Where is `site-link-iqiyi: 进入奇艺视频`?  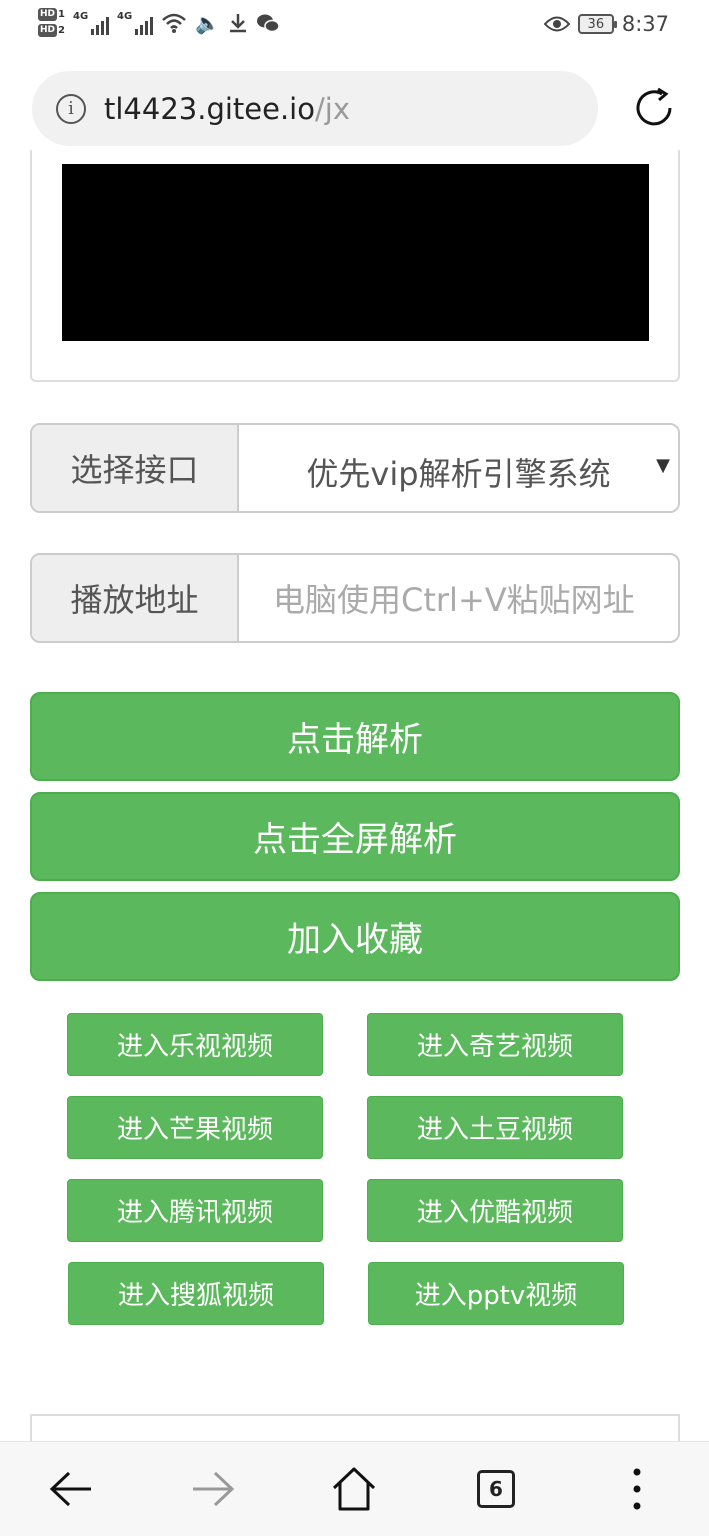
site-link-iqiyi: 进入奇艺视频 is located at coordinates (495, 1044).